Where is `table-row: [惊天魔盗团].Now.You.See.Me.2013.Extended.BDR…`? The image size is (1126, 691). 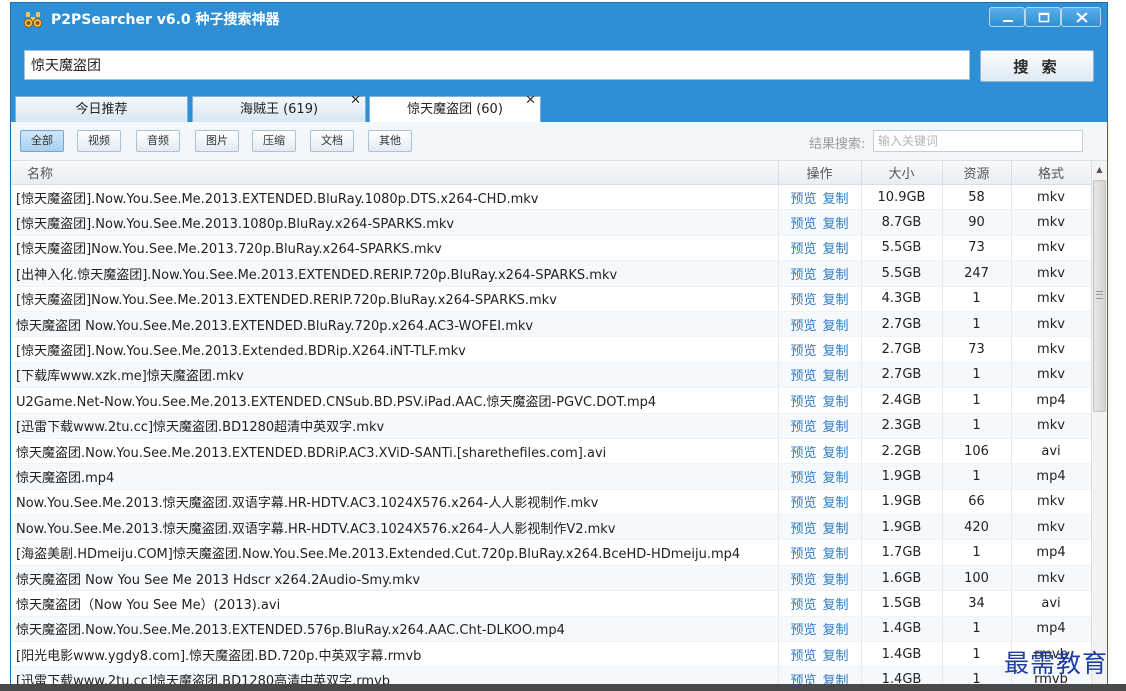
table-row: [惊天魔盗团].Now.You.See.Me.2013.Extended.BDR… is located at coordinates (551, 349).